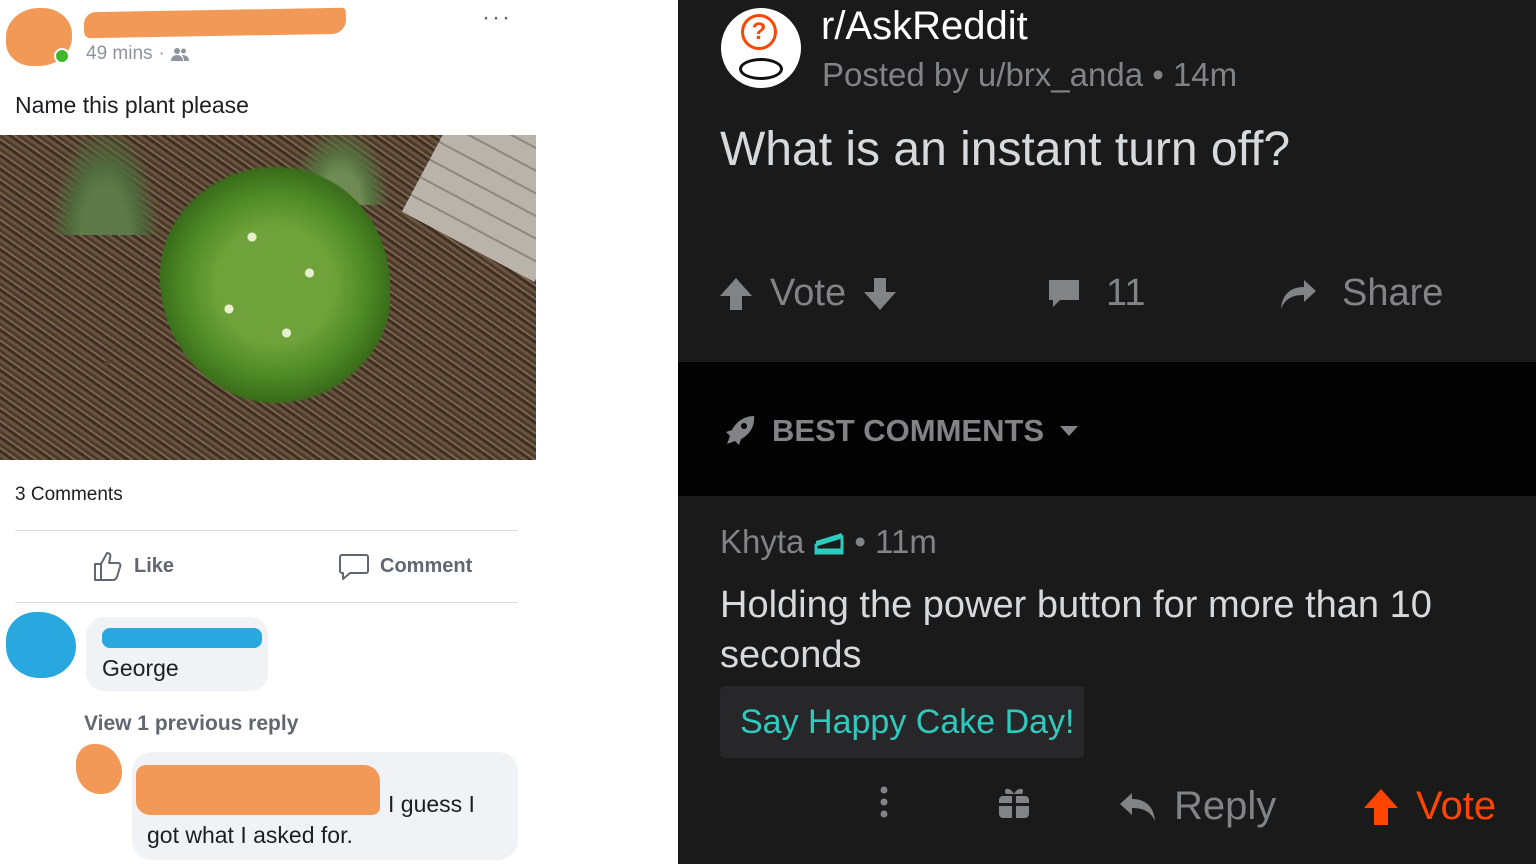  I want to click on post-title: What is an instant turn off?, so click(1005, 149).